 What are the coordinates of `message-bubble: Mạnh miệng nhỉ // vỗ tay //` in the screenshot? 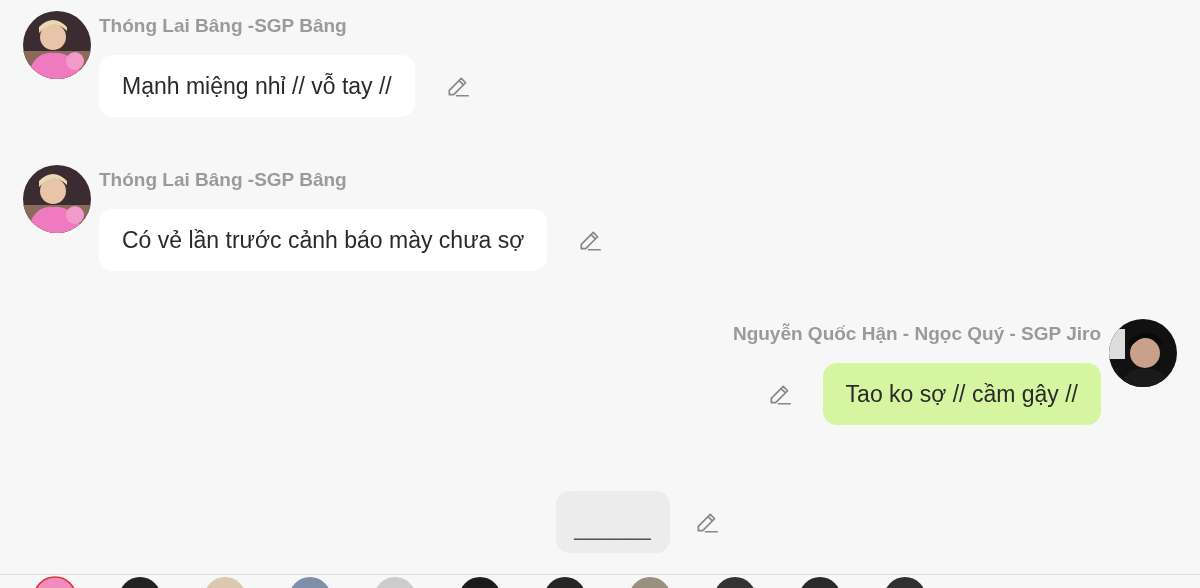 It's located at (257, 86).